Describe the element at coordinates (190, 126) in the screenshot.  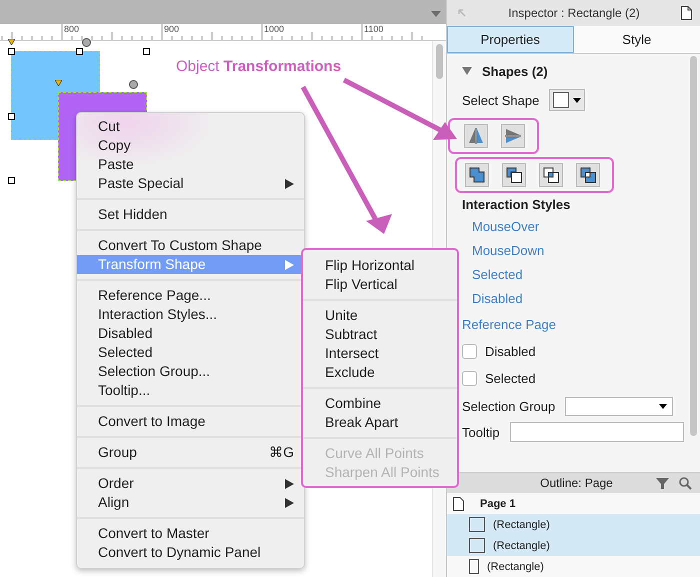
I see `menu-item: Cut` at that location.